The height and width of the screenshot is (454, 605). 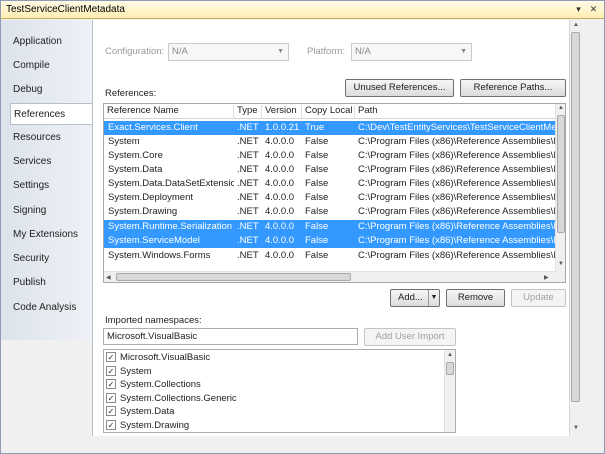 I want to click on close-icon: ✕, so click(x=593, y=9).